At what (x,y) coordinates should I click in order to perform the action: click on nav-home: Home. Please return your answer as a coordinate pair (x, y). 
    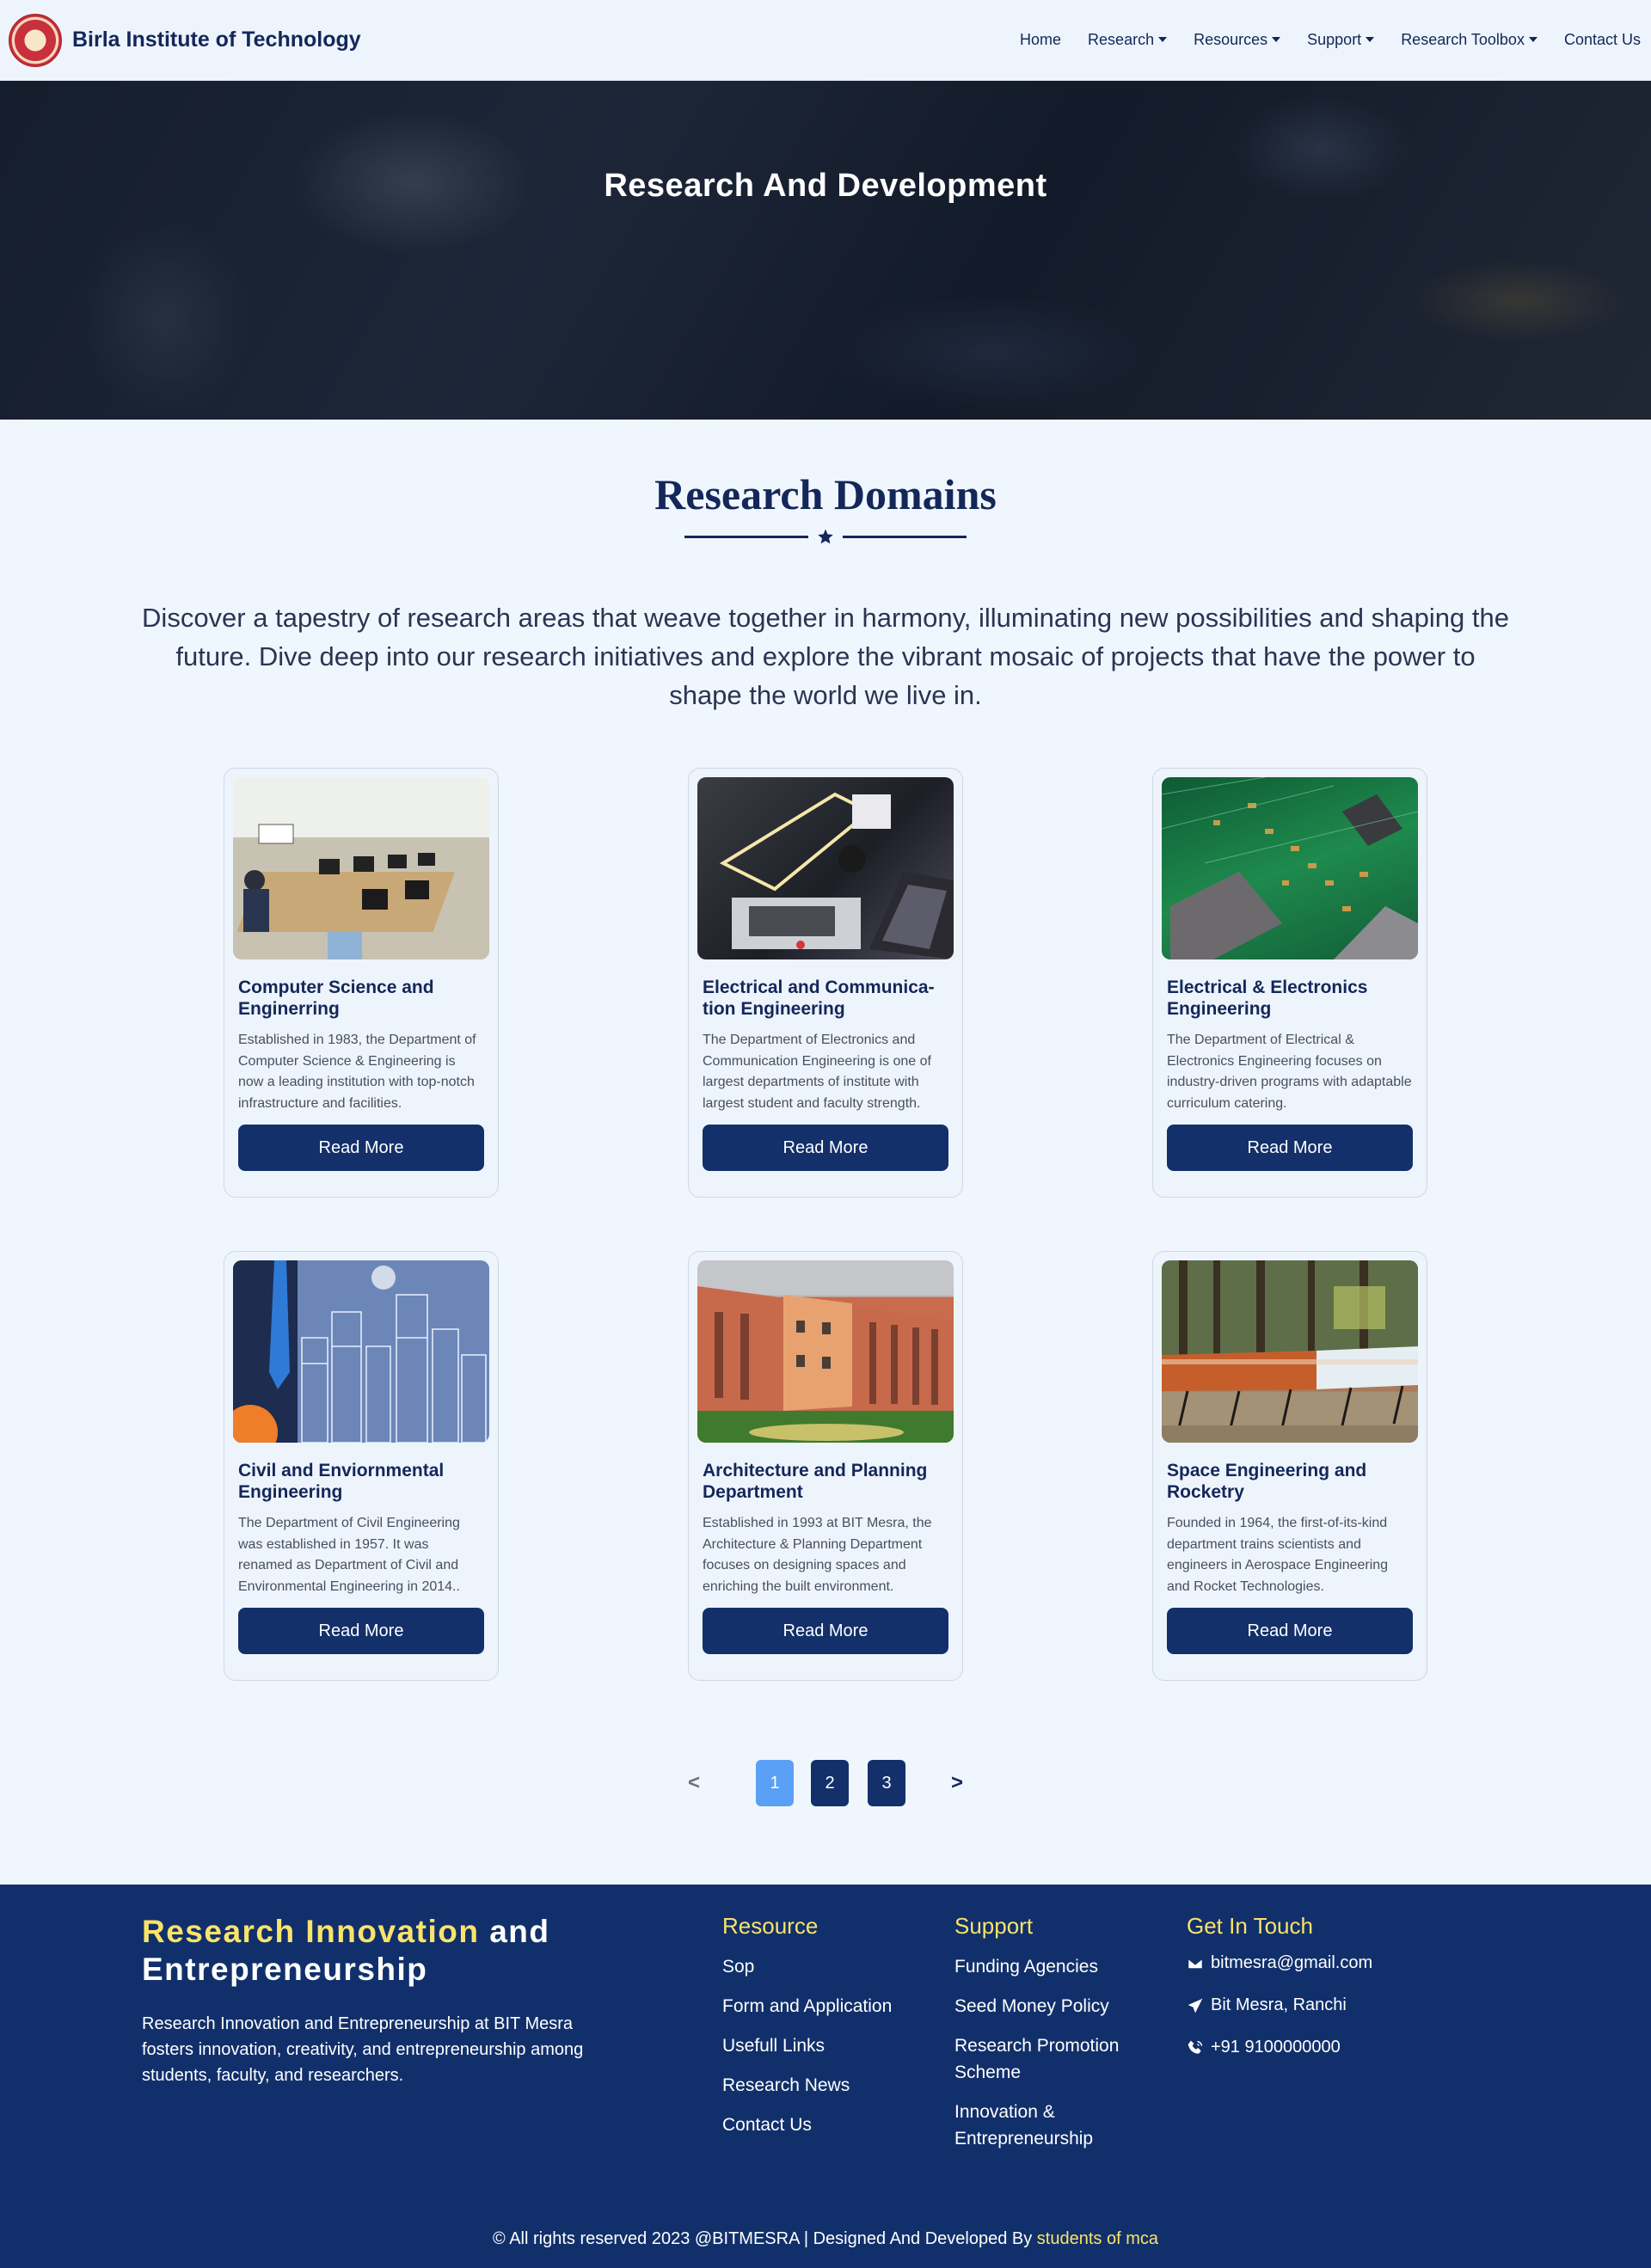
    Looking at the image, I should click on (1040, 40).